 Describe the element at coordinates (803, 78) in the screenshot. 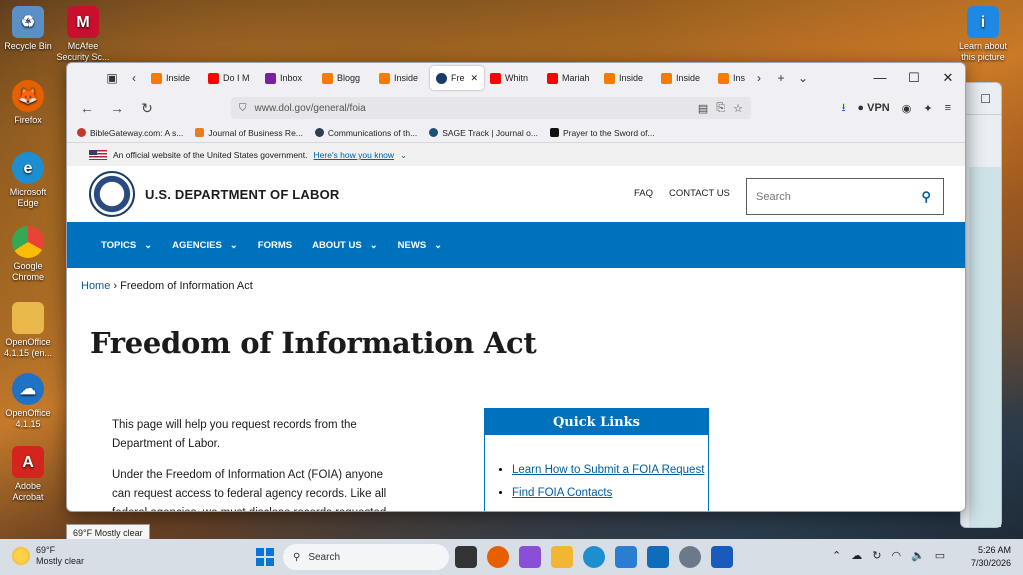

I see `tab-list-chevron-icon: ⌄` at that location.